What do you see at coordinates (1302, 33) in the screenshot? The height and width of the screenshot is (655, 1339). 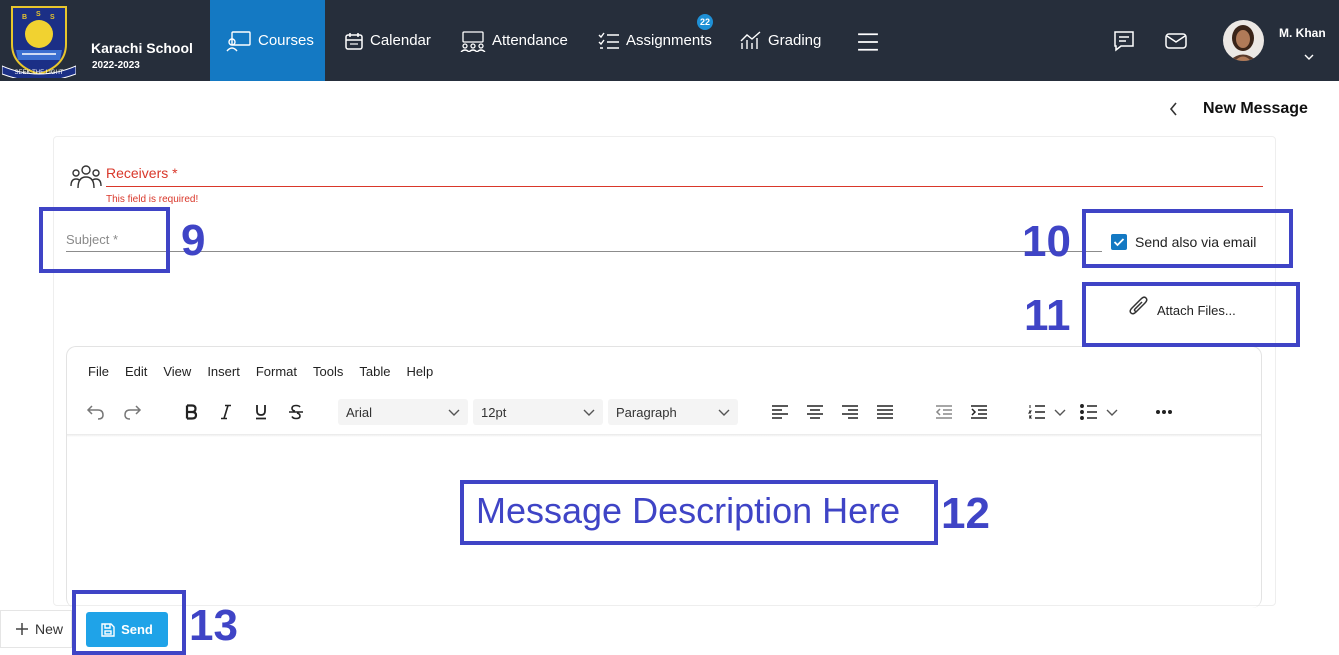 I see `user-name: M. Khan` at bounding box center [1302, 33].